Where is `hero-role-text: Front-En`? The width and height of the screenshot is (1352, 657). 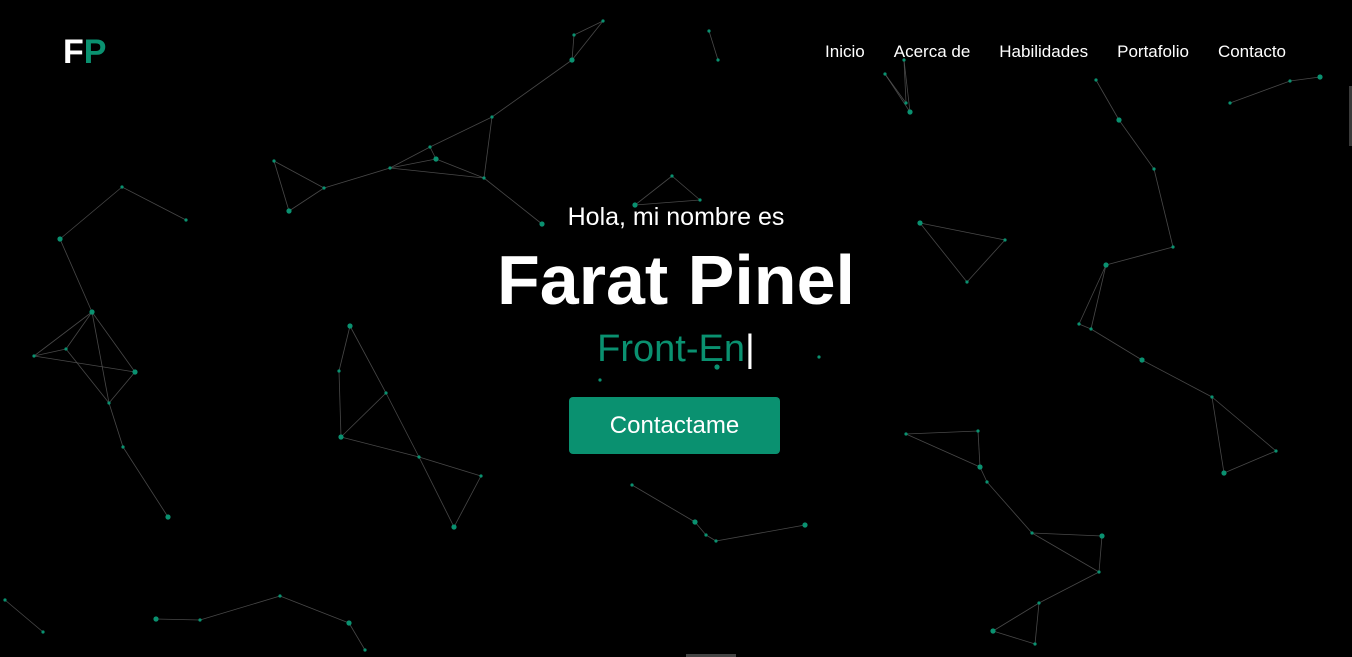
hero-role-text: Front-En is located at coordinates (671, 349).